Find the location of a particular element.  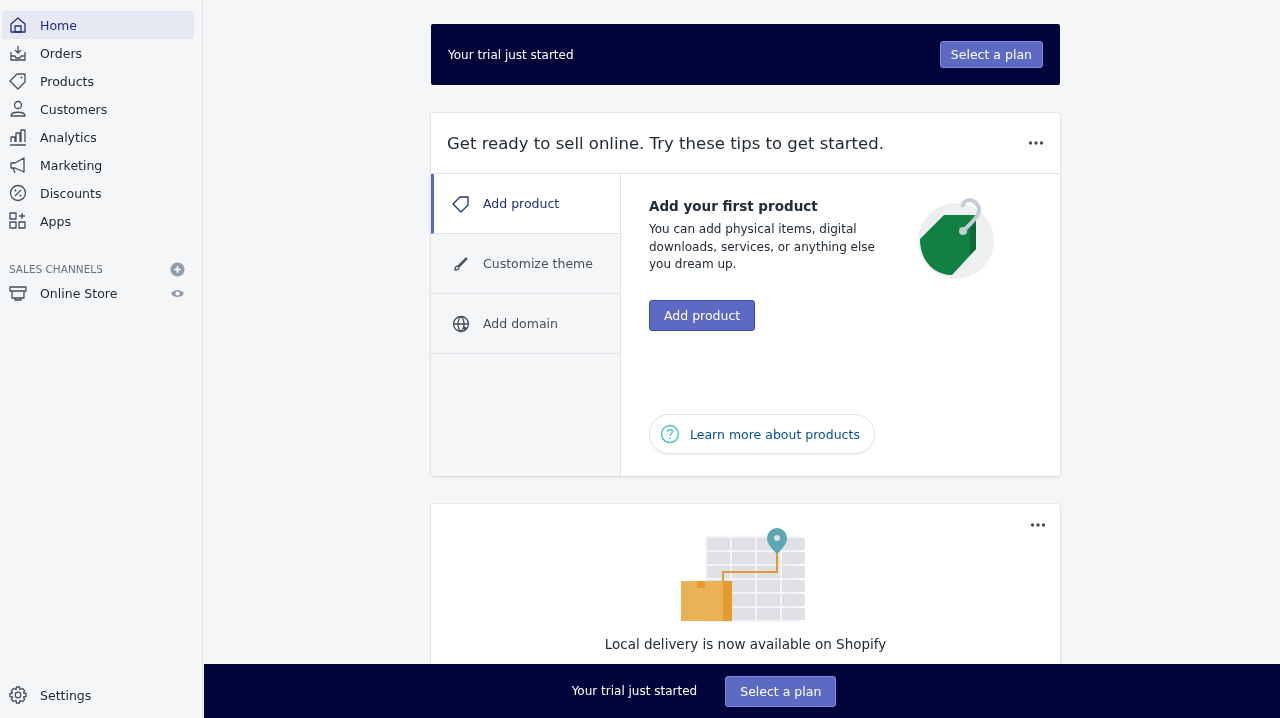

help-icon is located at coordinates (670, 434).